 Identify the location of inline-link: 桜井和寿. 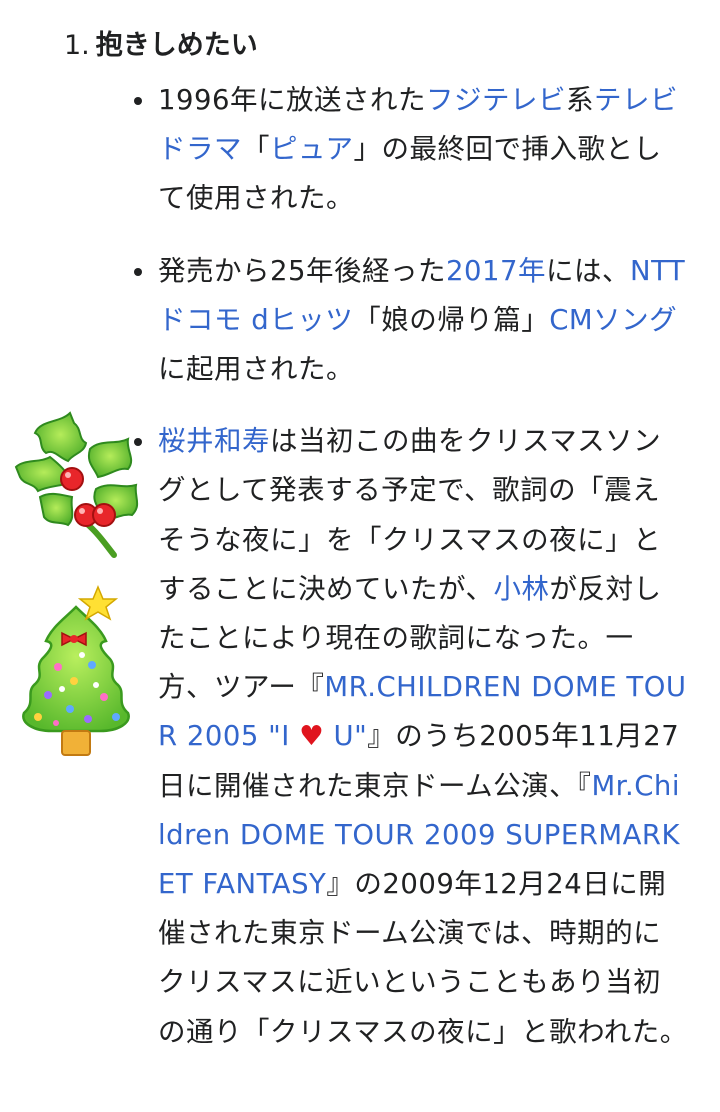
(214, 441).